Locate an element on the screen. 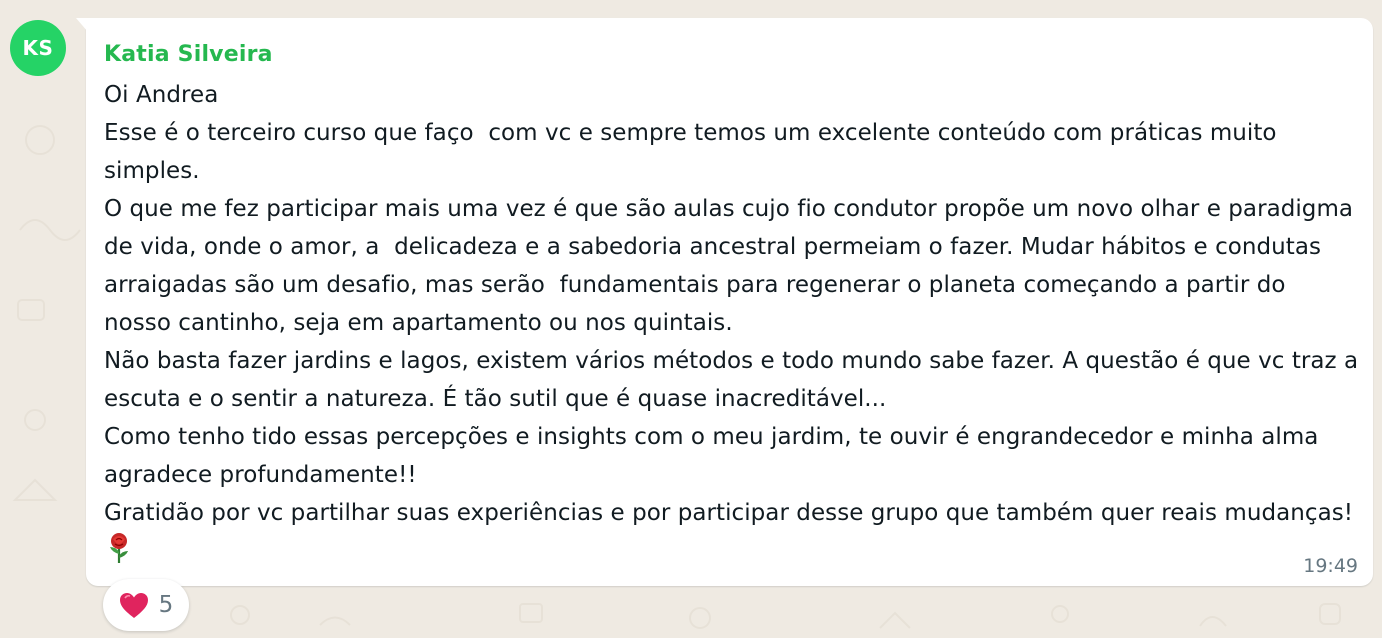  message-time: 19:49 is located at coordinates (1330, 566).